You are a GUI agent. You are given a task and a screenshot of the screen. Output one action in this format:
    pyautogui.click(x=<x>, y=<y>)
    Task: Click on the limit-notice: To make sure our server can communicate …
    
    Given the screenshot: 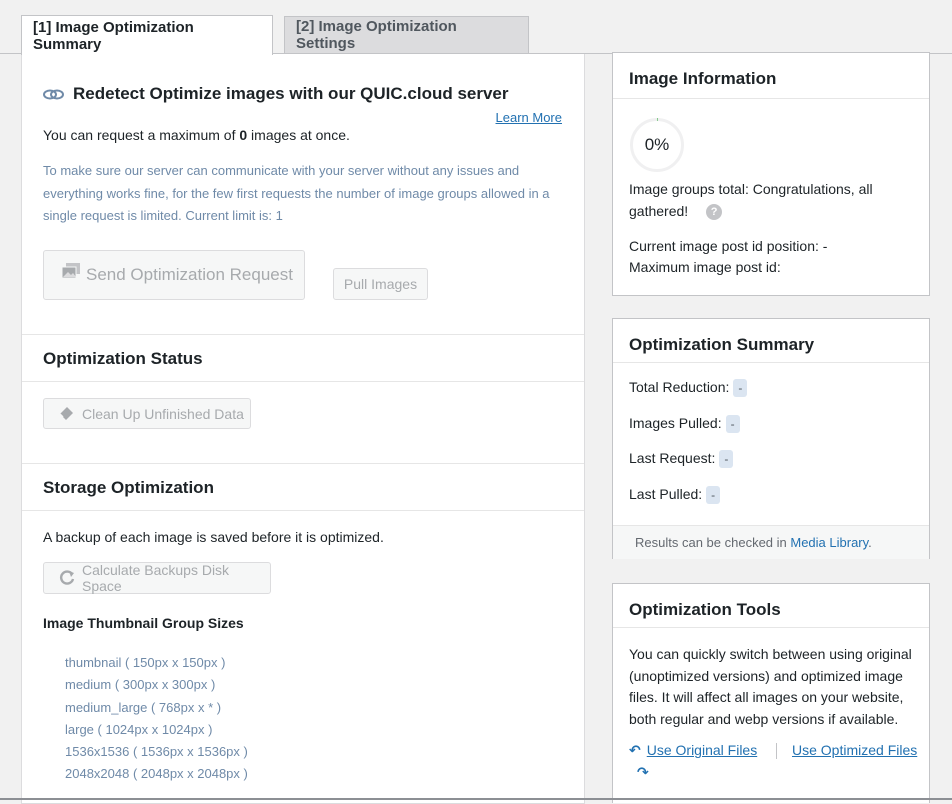 What is the action you would take?
    pyautogui.click(x=296, y=193)
    